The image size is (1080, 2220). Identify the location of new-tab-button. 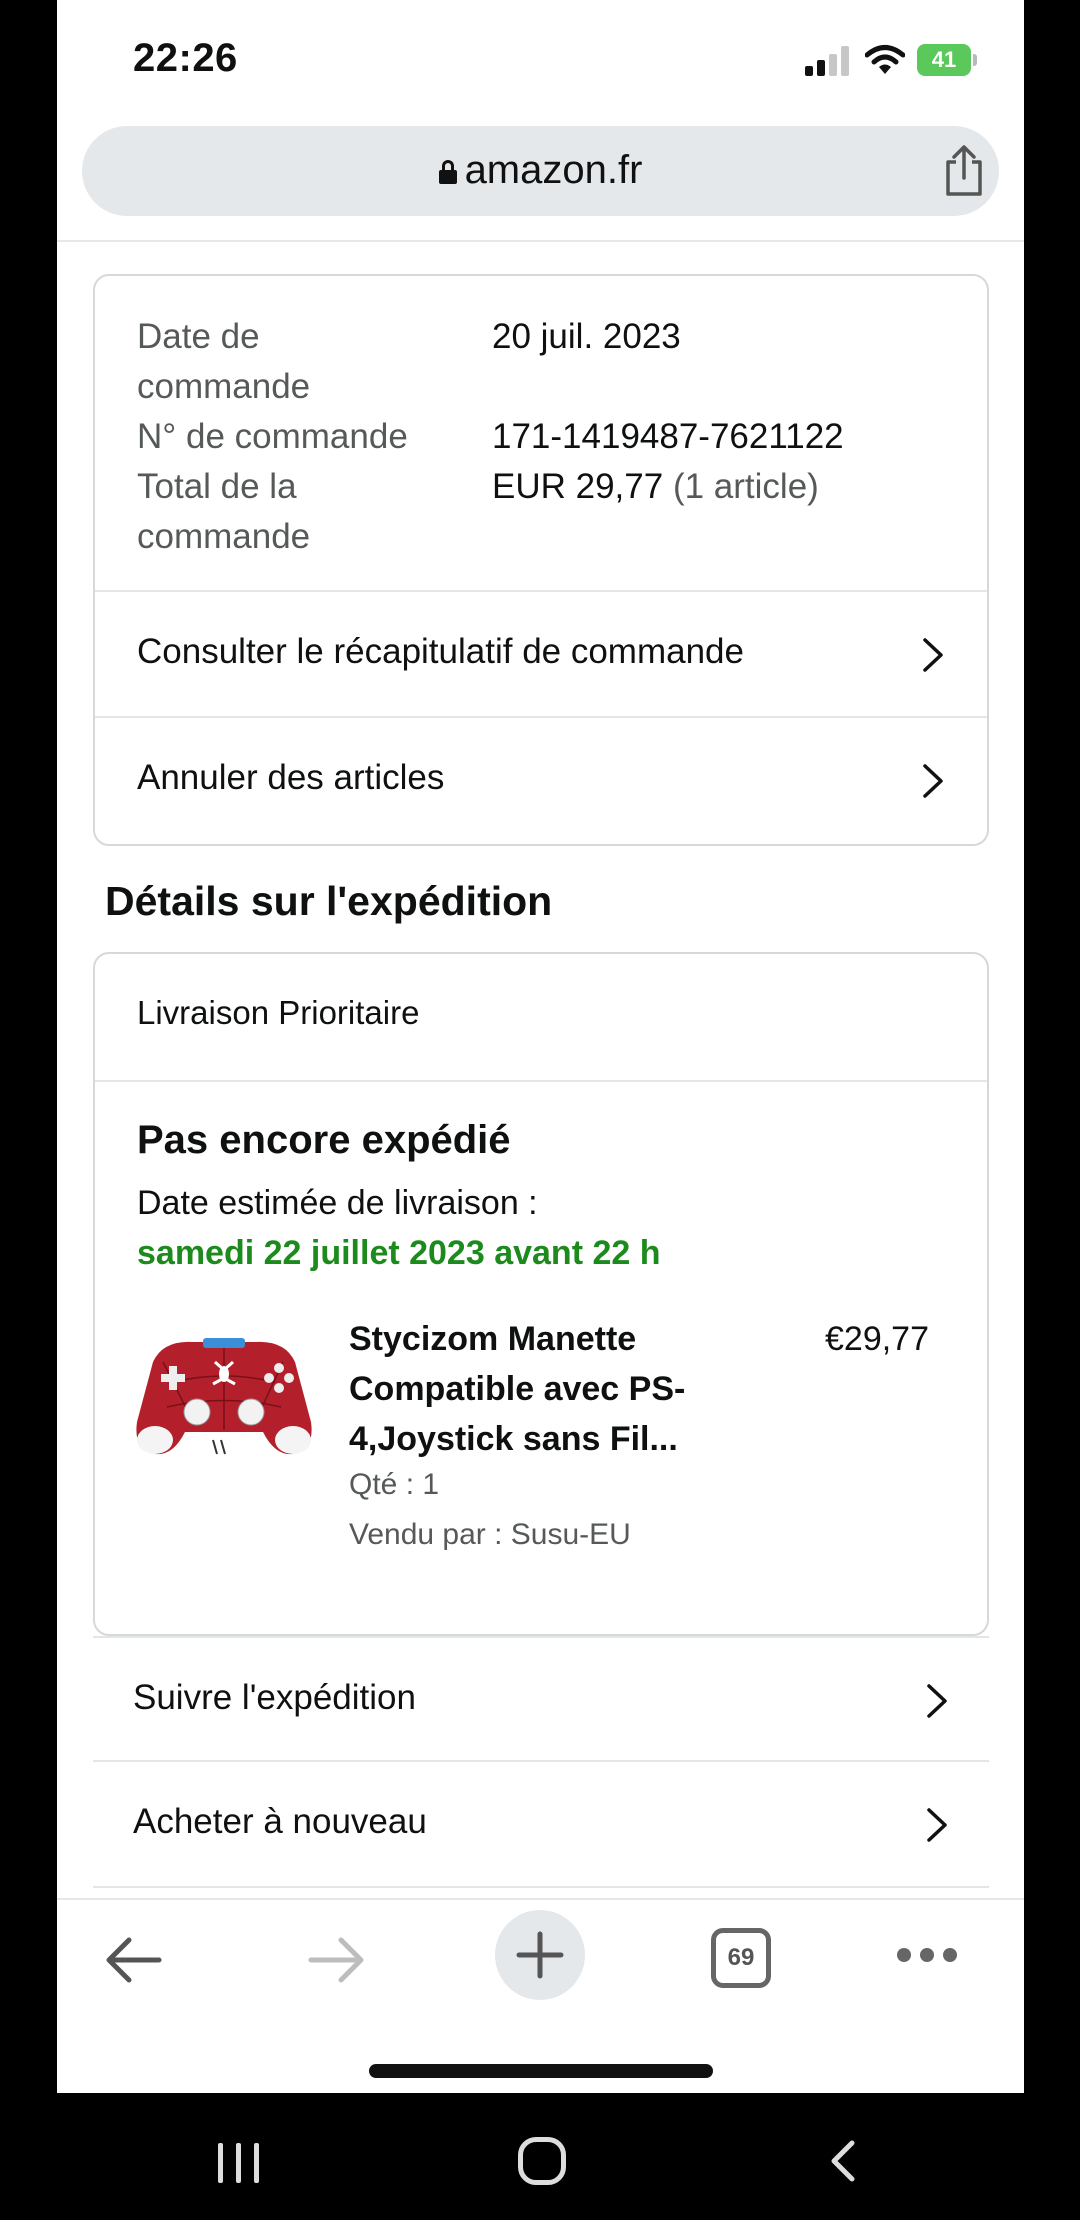
(540, 1955).